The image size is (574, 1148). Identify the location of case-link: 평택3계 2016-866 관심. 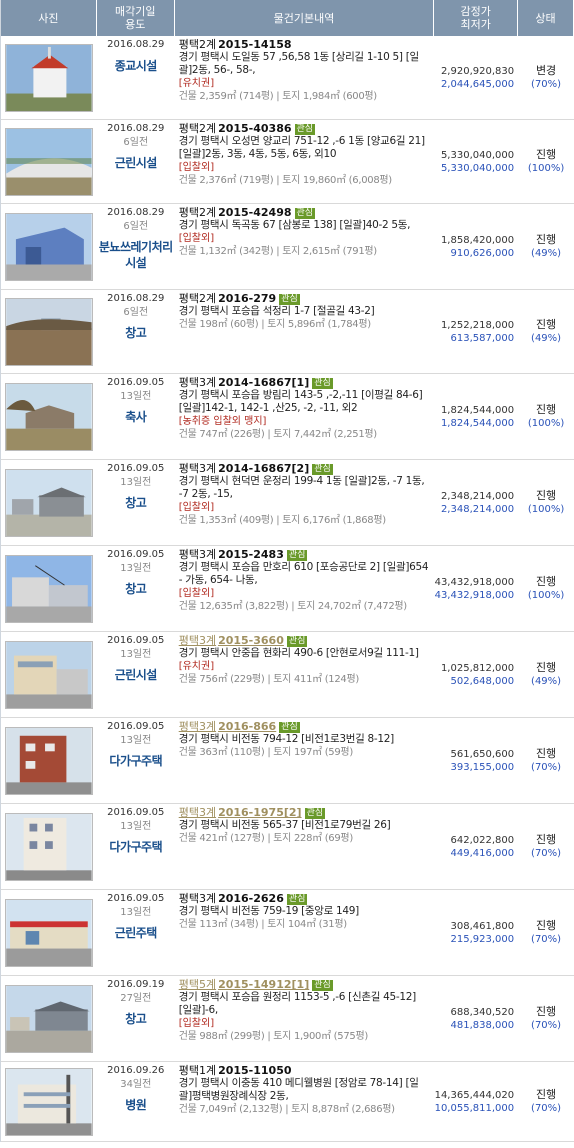
(305, 726).